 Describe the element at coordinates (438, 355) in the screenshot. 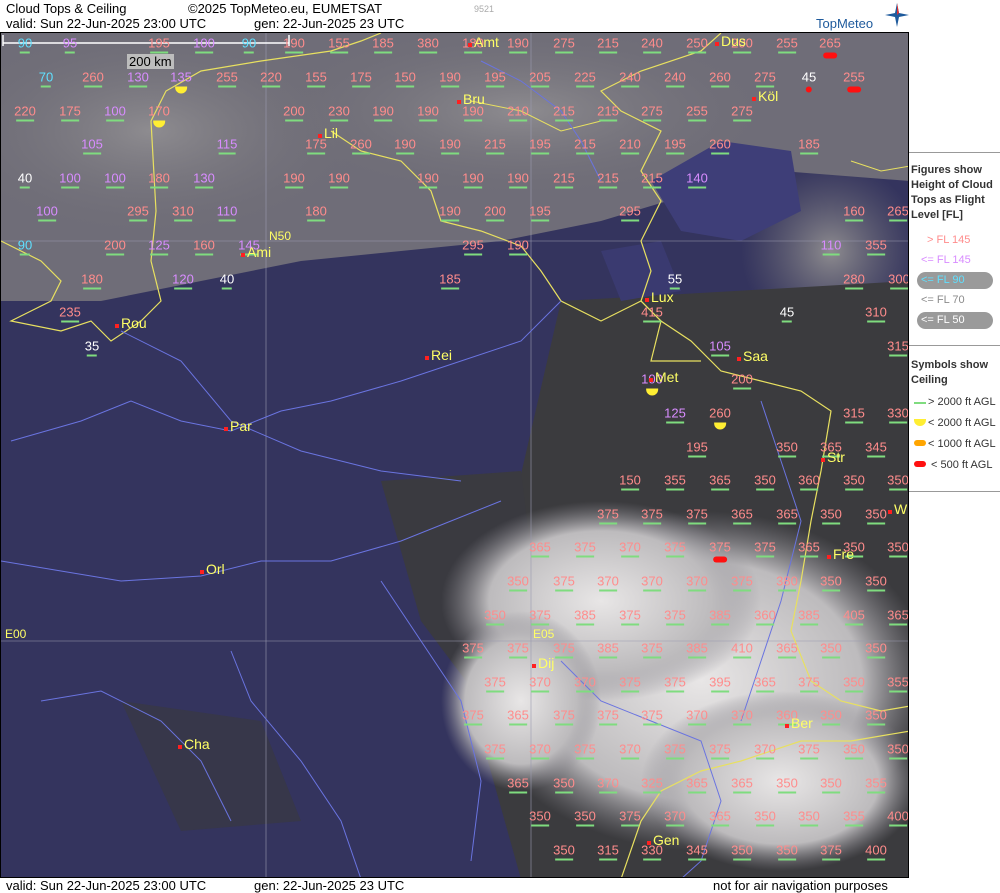

I see `city-label: Rei` at that location.